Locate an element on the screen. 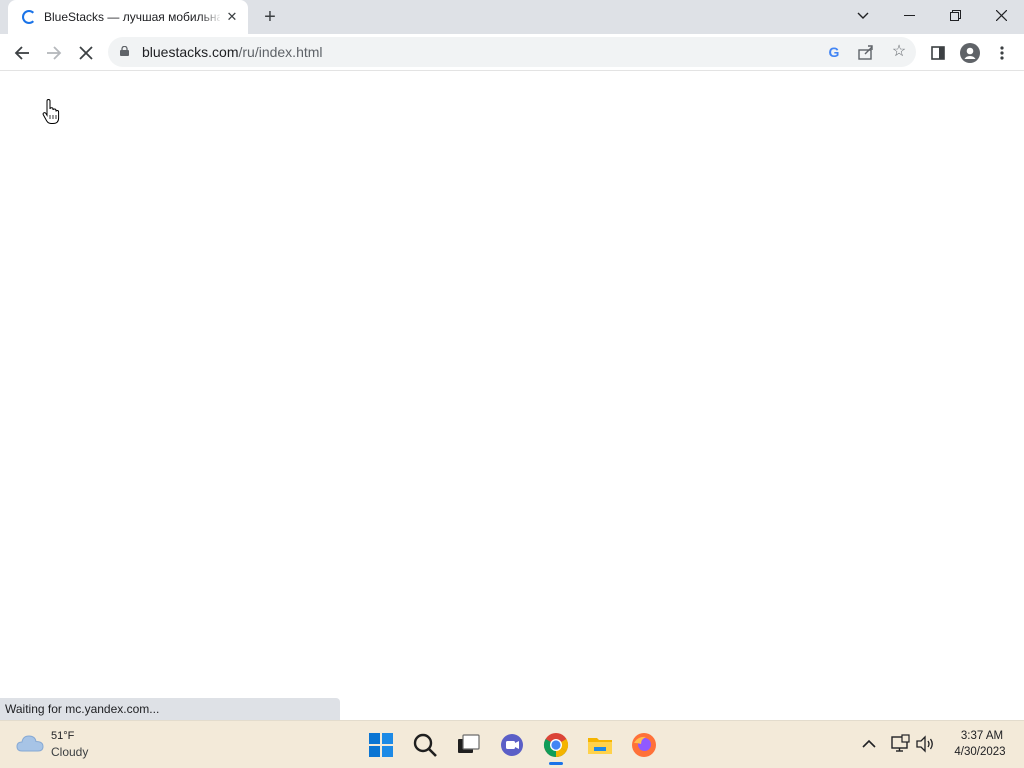 This screenshot has height=768, width=1024. hand-cursor-icon is located at coordinates (51, 111).